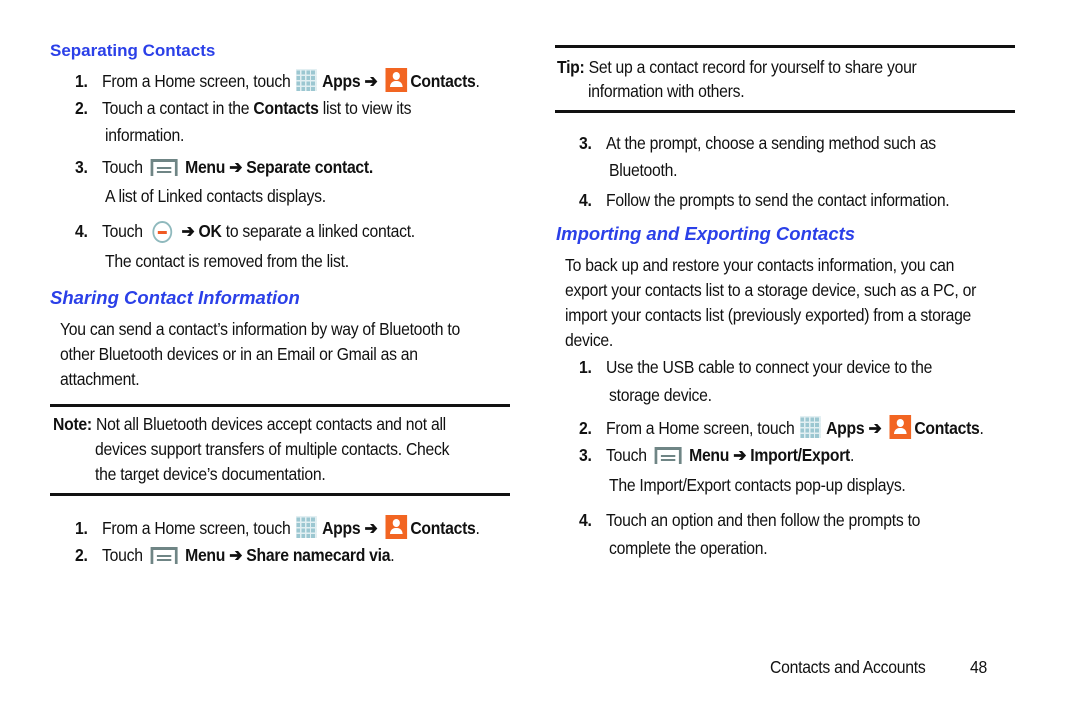 The image size is (1080, 720). Describe the element at coordinates (666, 91) in the screenshot. I see `tip-line: information with others.` at that location.